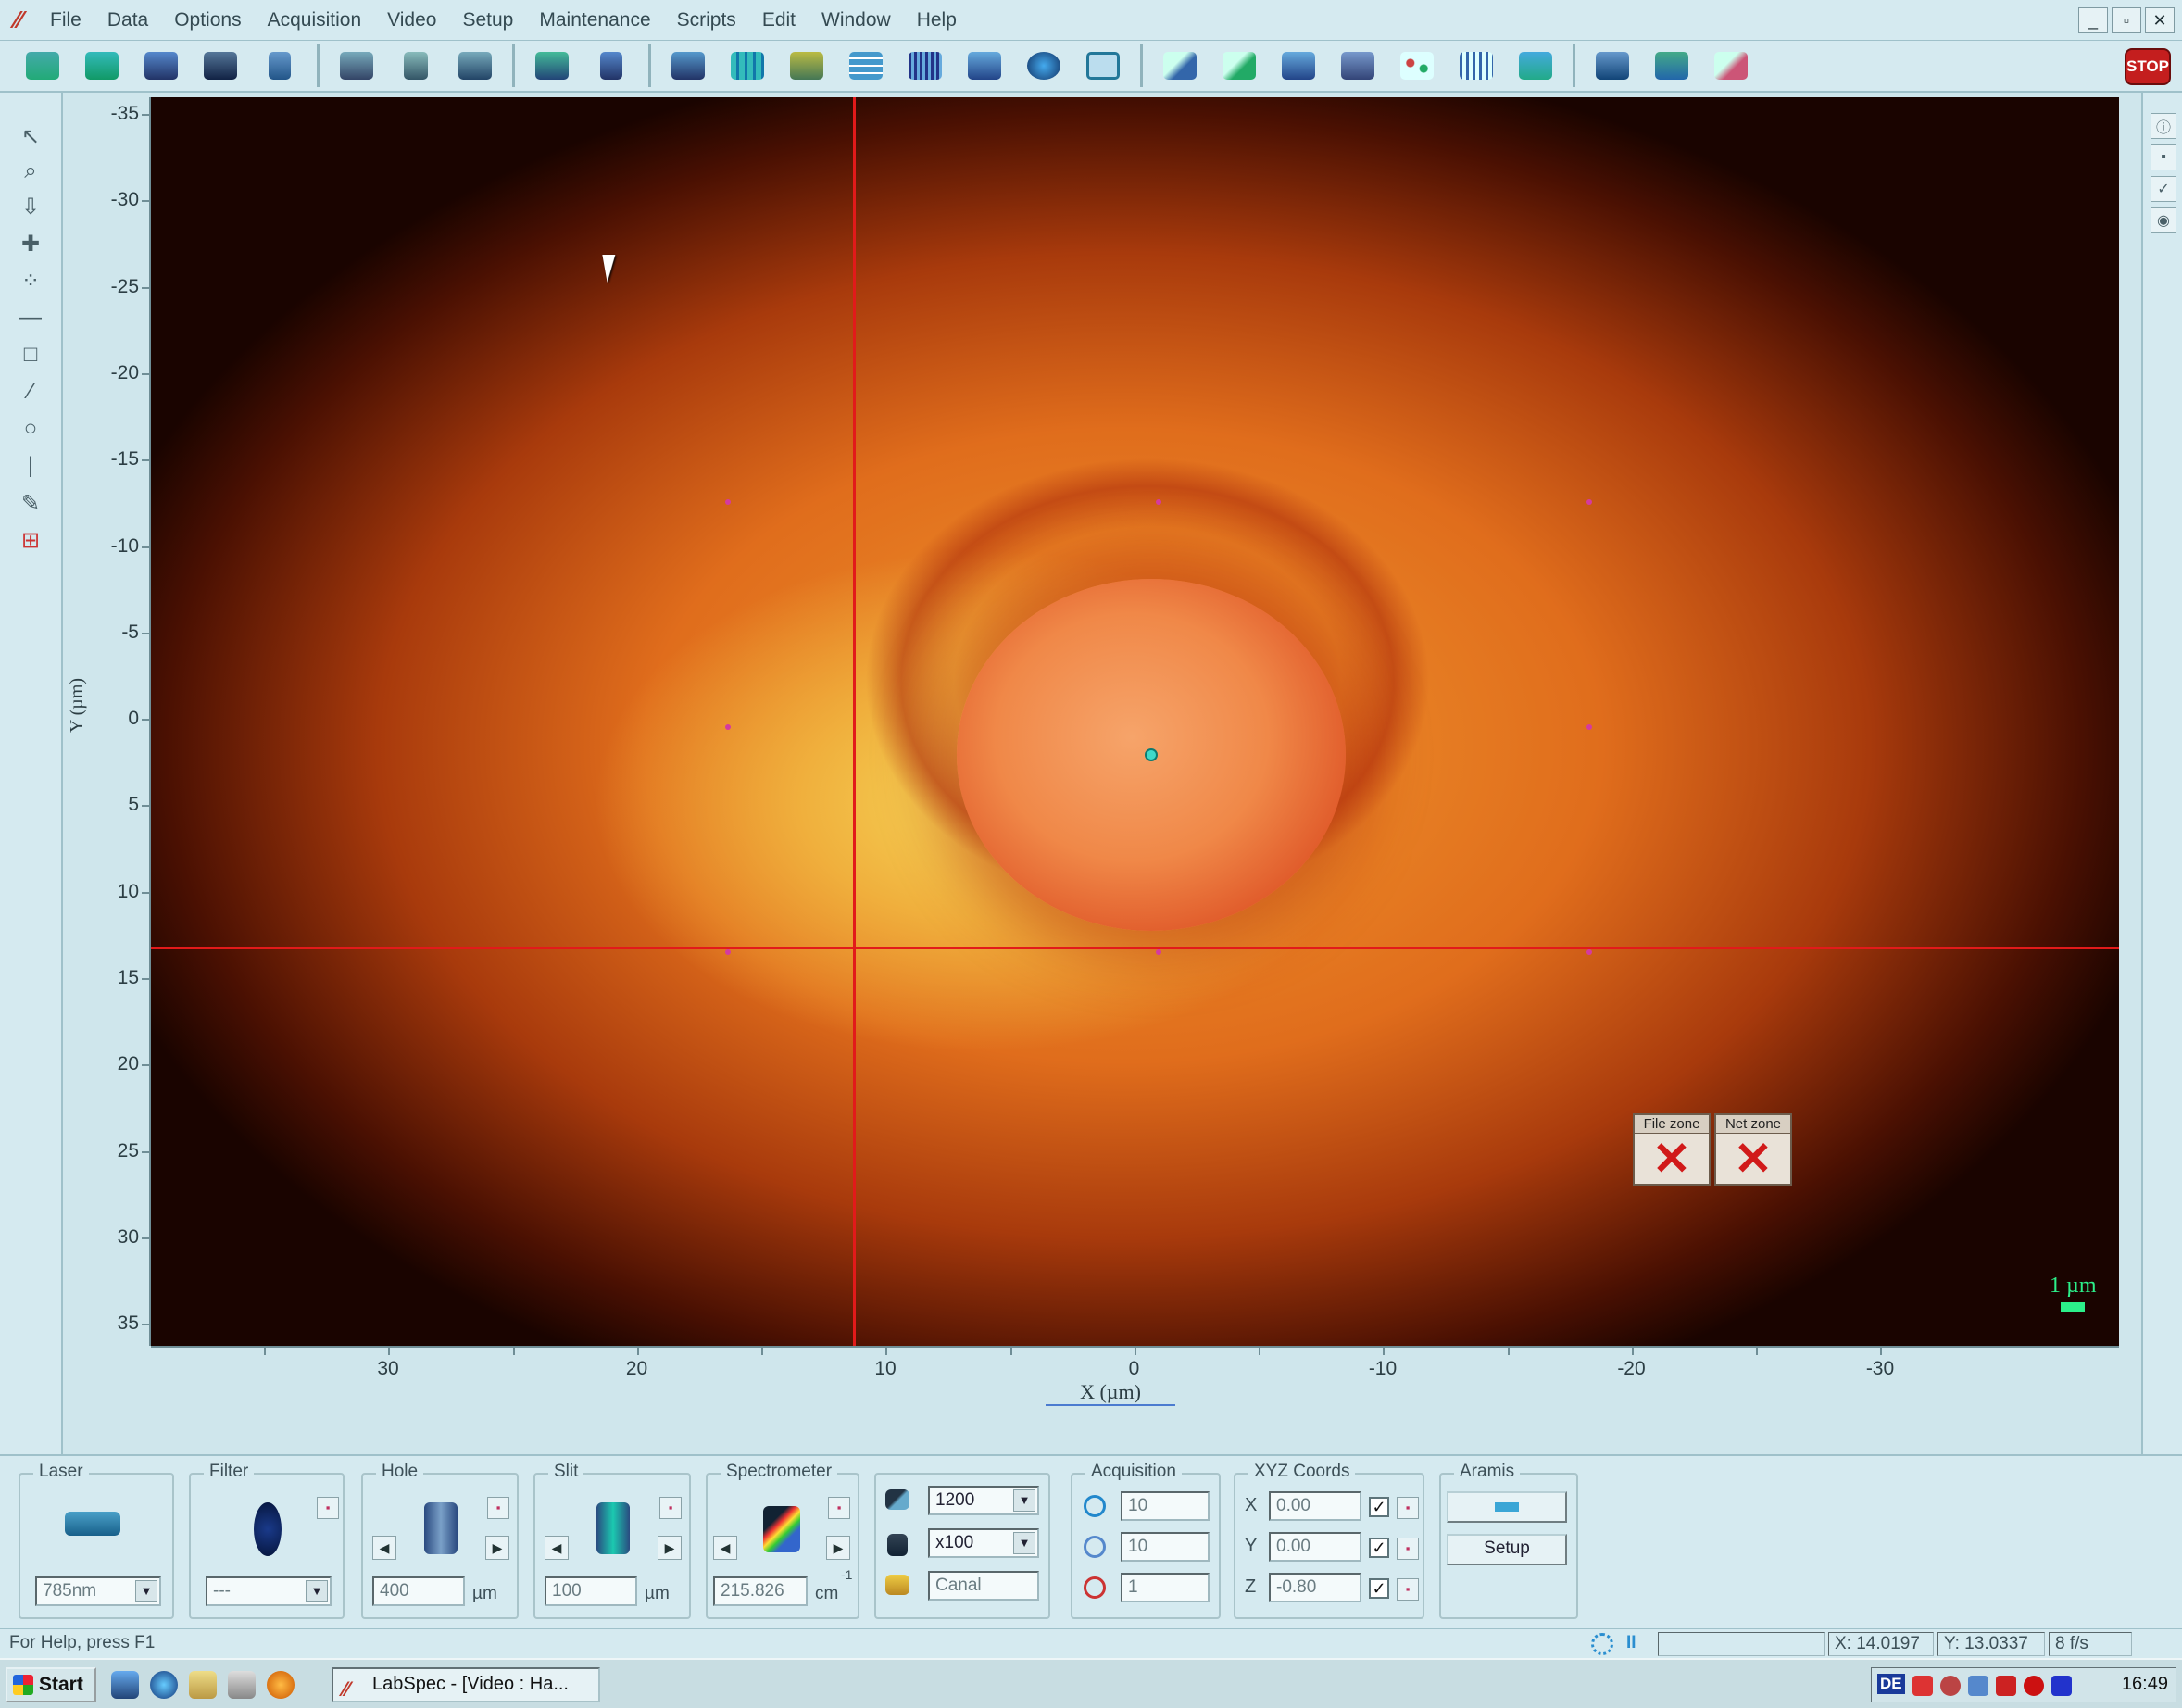  I want to click on fine-grid-button, so click(925, 65).